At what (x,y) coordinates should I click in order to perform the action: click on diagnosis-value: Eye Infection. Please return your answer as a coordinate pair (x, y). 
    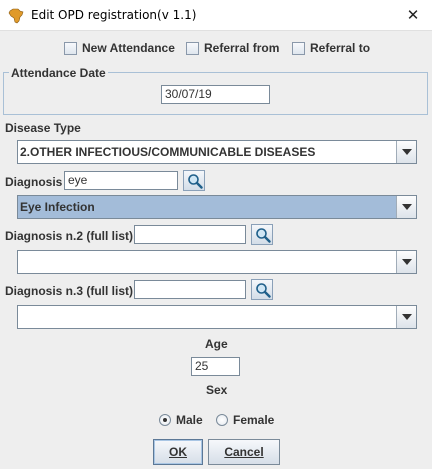
    Looking at the image, I should click on (207, 207).